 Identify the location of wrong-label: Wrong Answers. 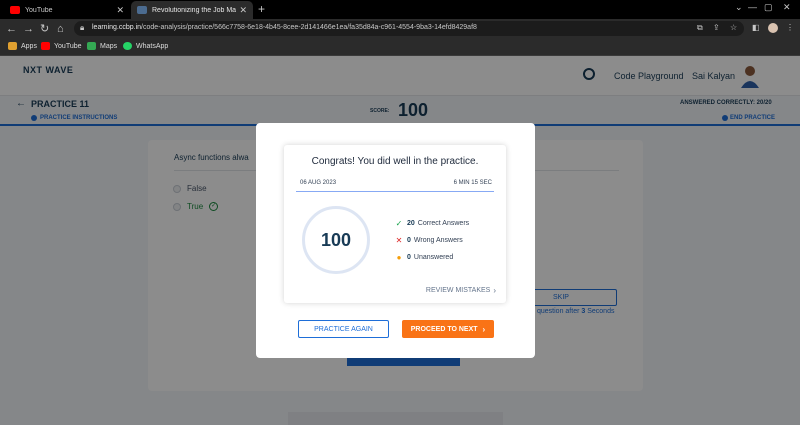
(438, 240).